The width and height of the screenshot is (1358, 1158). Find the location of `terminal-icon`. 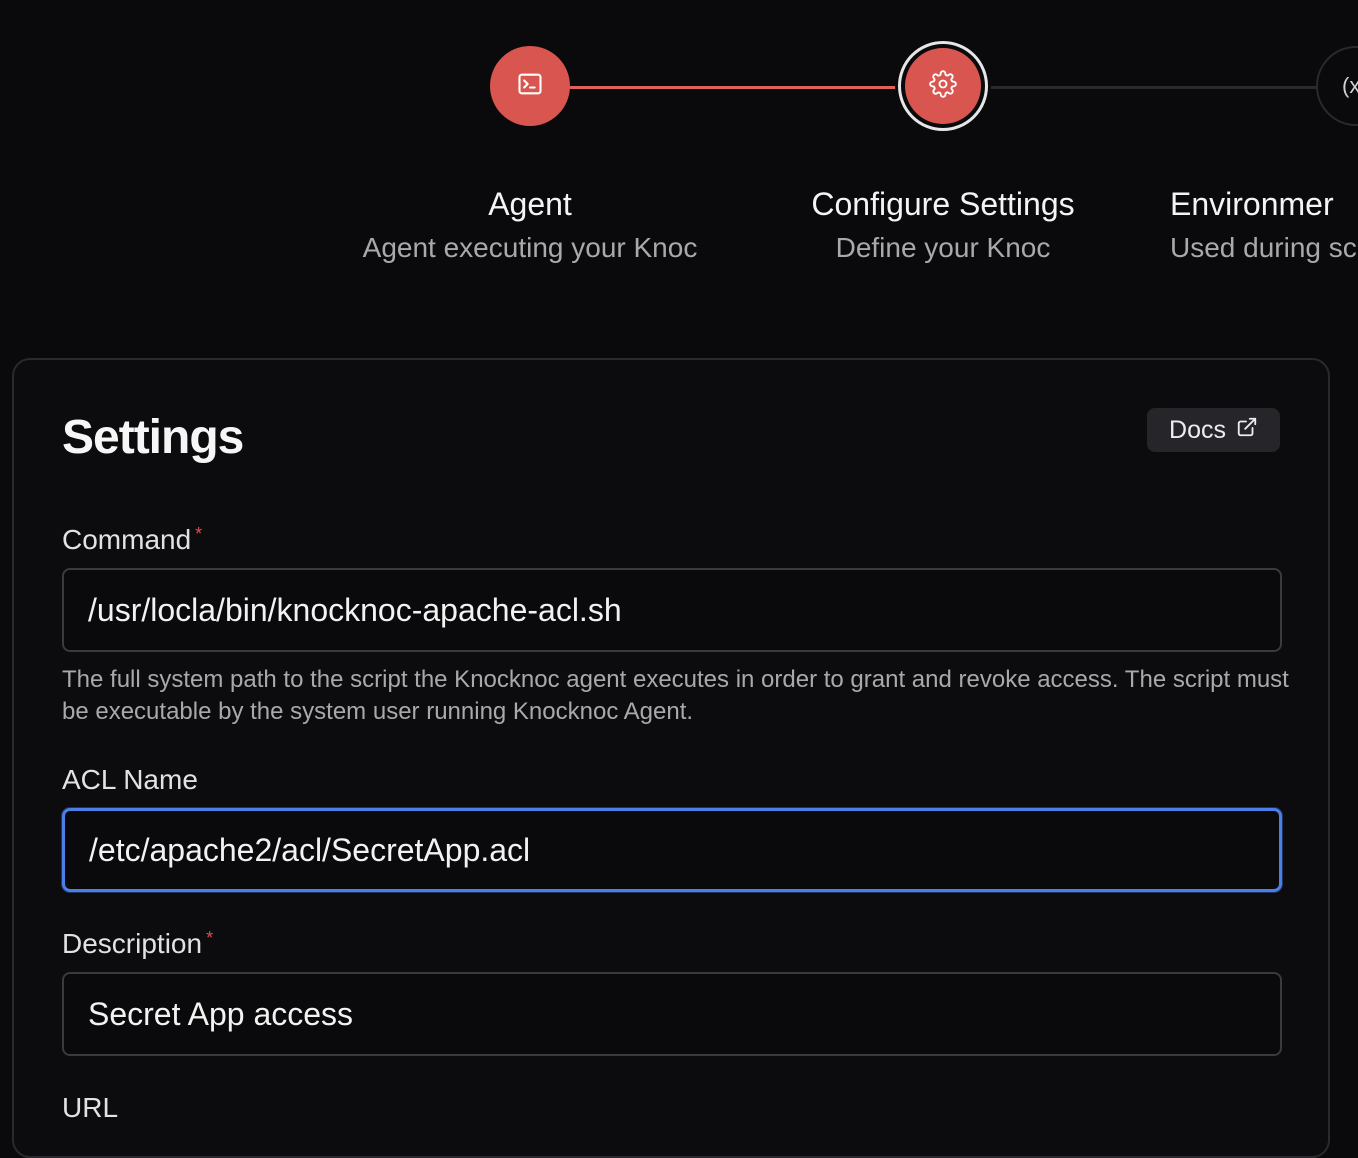

terminal-icon is located at coordinates (530, 86).